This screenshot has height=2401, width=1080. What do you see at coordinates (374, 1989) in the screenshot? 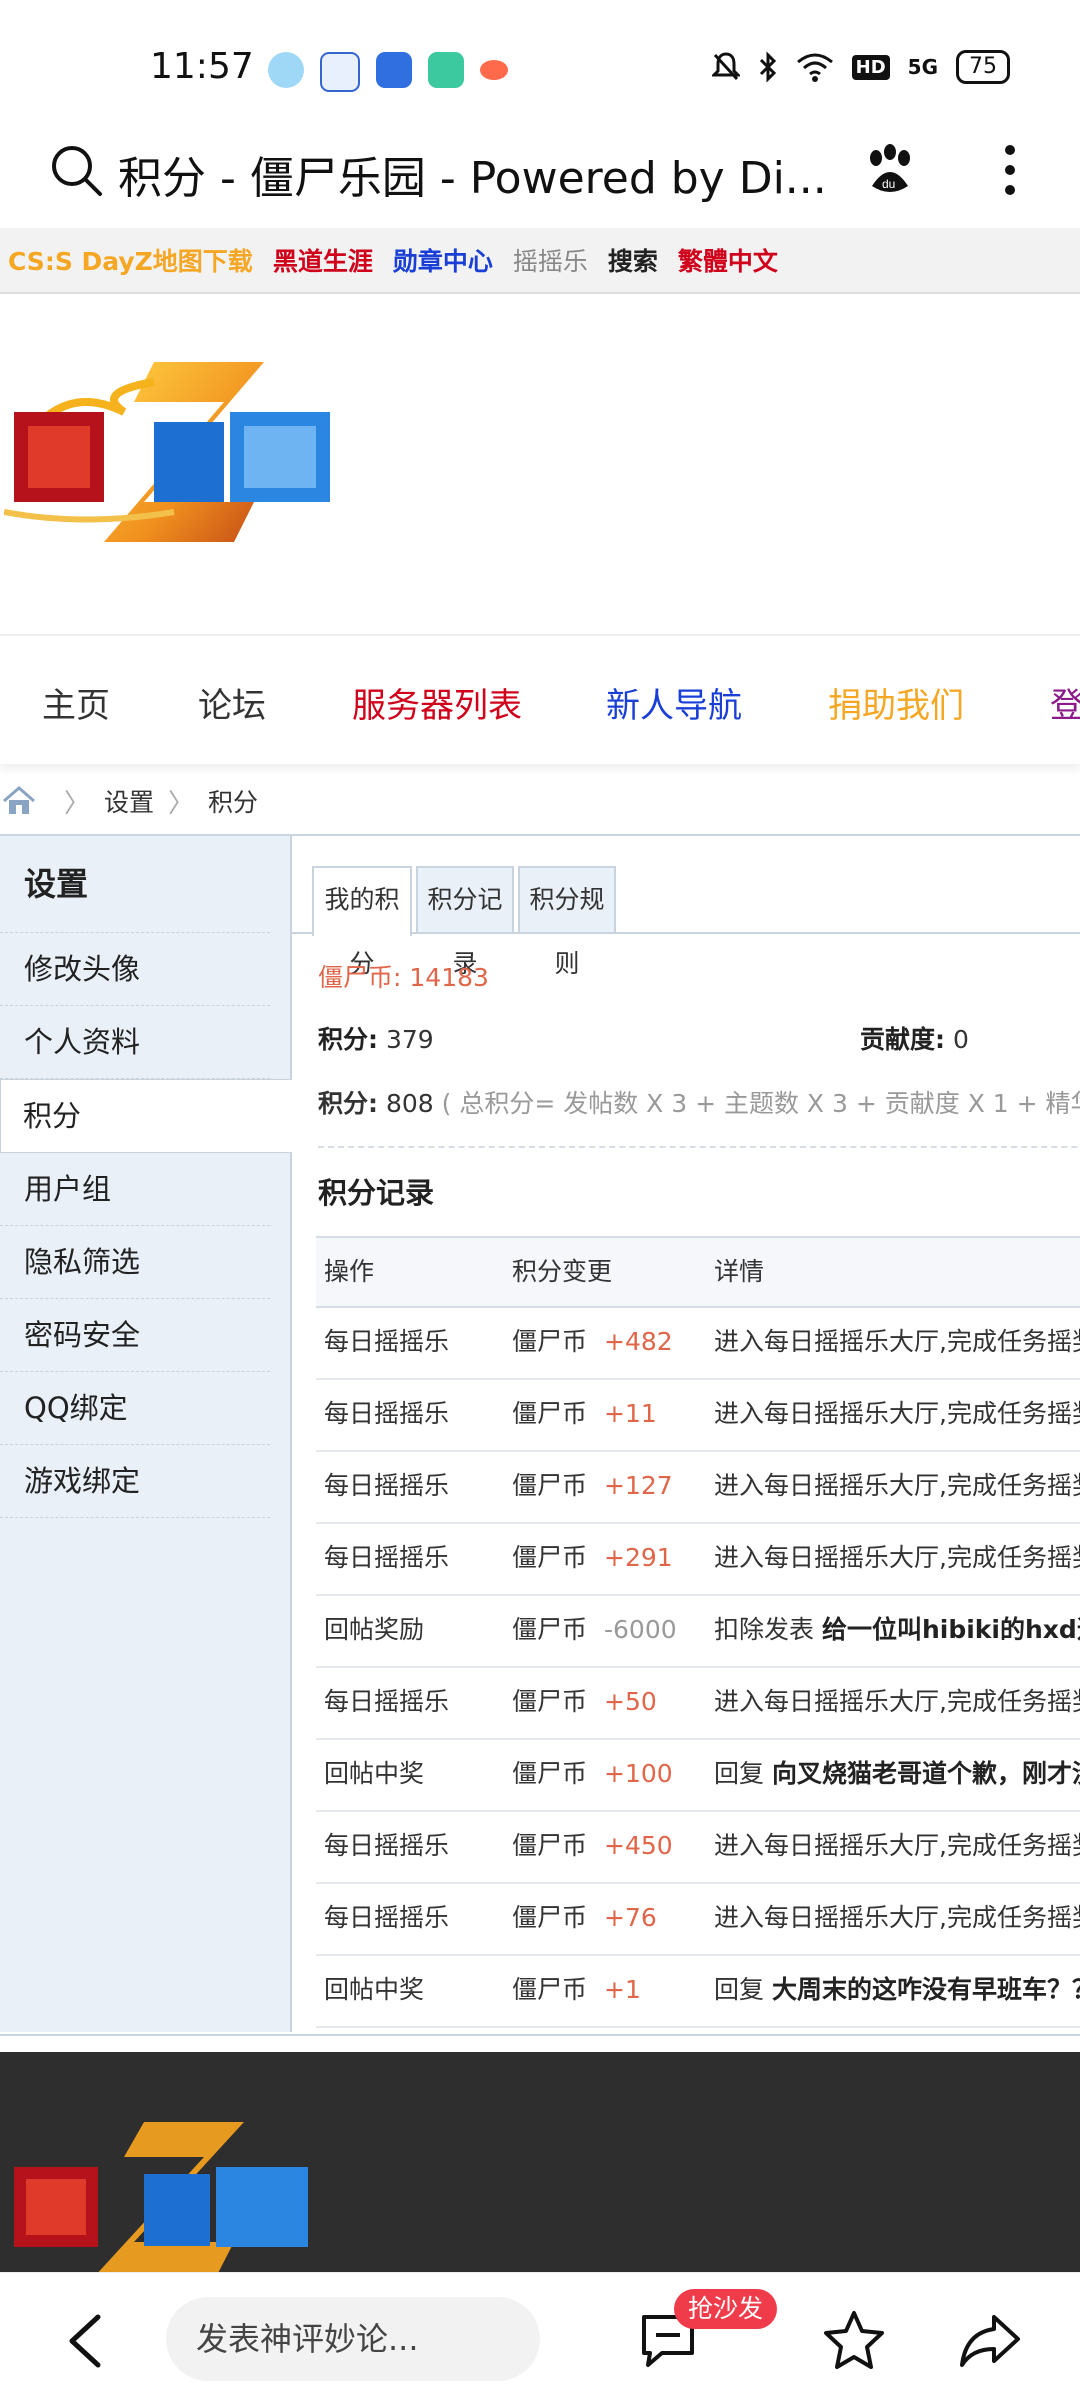
I see `row-op: 回帖中奖` at bounding box center [374, 1989].